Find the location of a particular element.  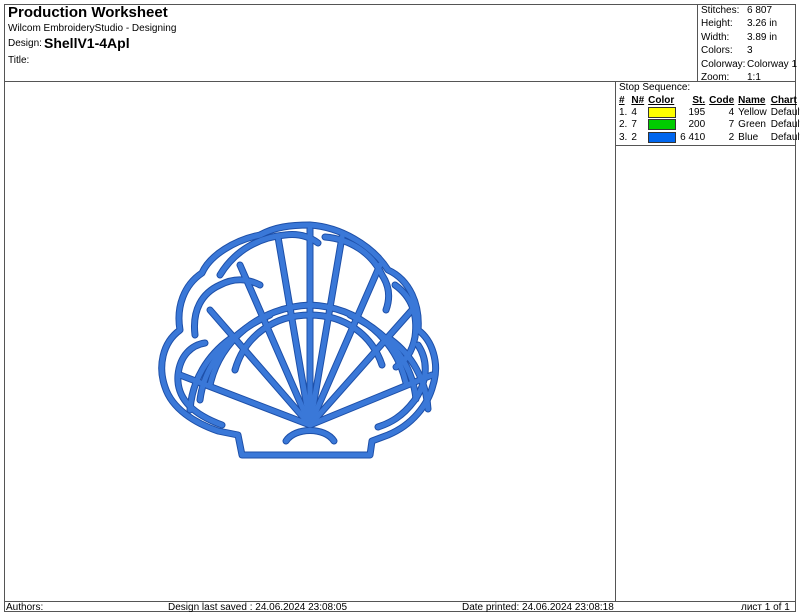

table-row: 3. 2 6 410 2 Blue Default is located at coordinates (708, 137).